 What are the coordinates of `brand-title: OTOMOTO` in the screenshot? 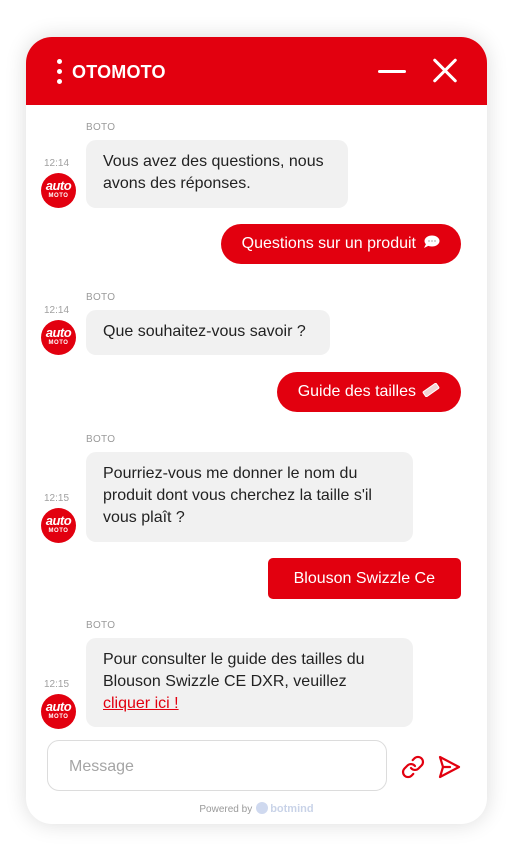 It's located at (119, 72).